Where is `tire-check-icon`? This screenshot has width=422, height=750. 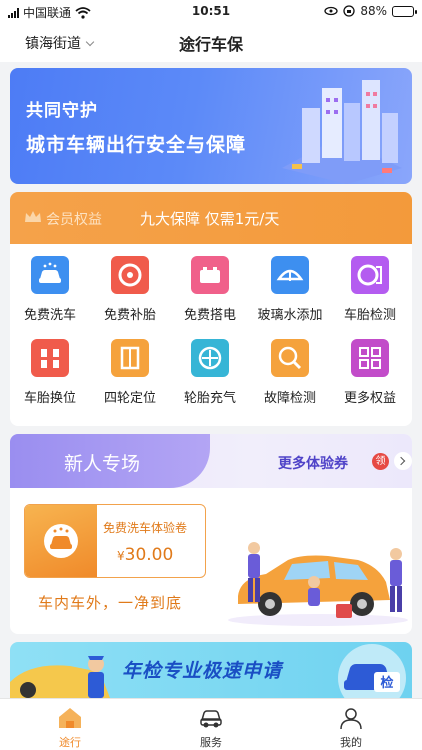
tire-check-icon is located at coordinates (370, 275).